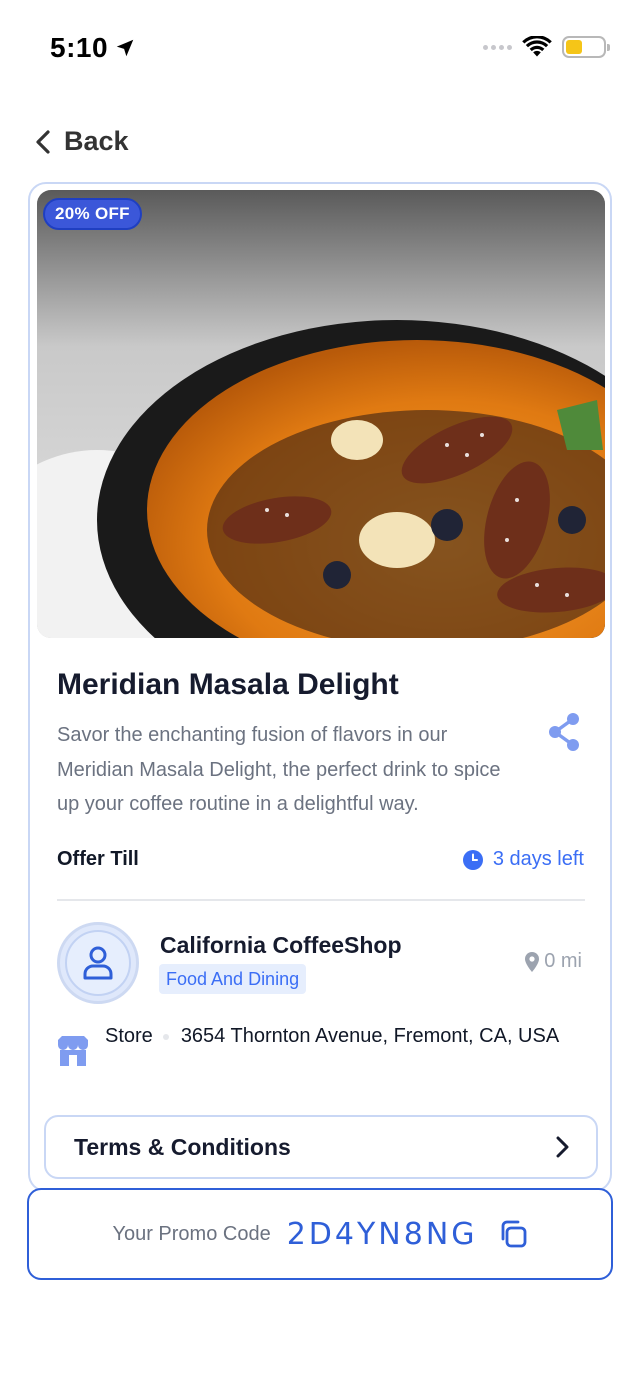 Image resolution: width=640 pixels, height=1386 pixels. I want to click on discount-badge: 20% OFF, so click(92, 214).